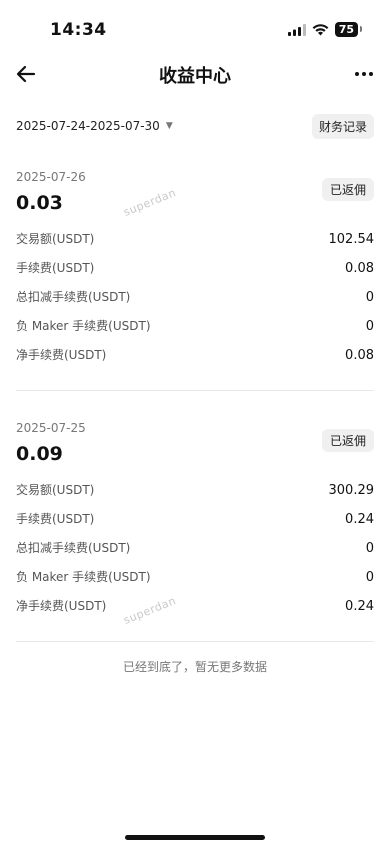  What do you see at coordinates (78, 30) in the screenshot?
I see `status-time: 14:34` at bounding box center [78, 30].